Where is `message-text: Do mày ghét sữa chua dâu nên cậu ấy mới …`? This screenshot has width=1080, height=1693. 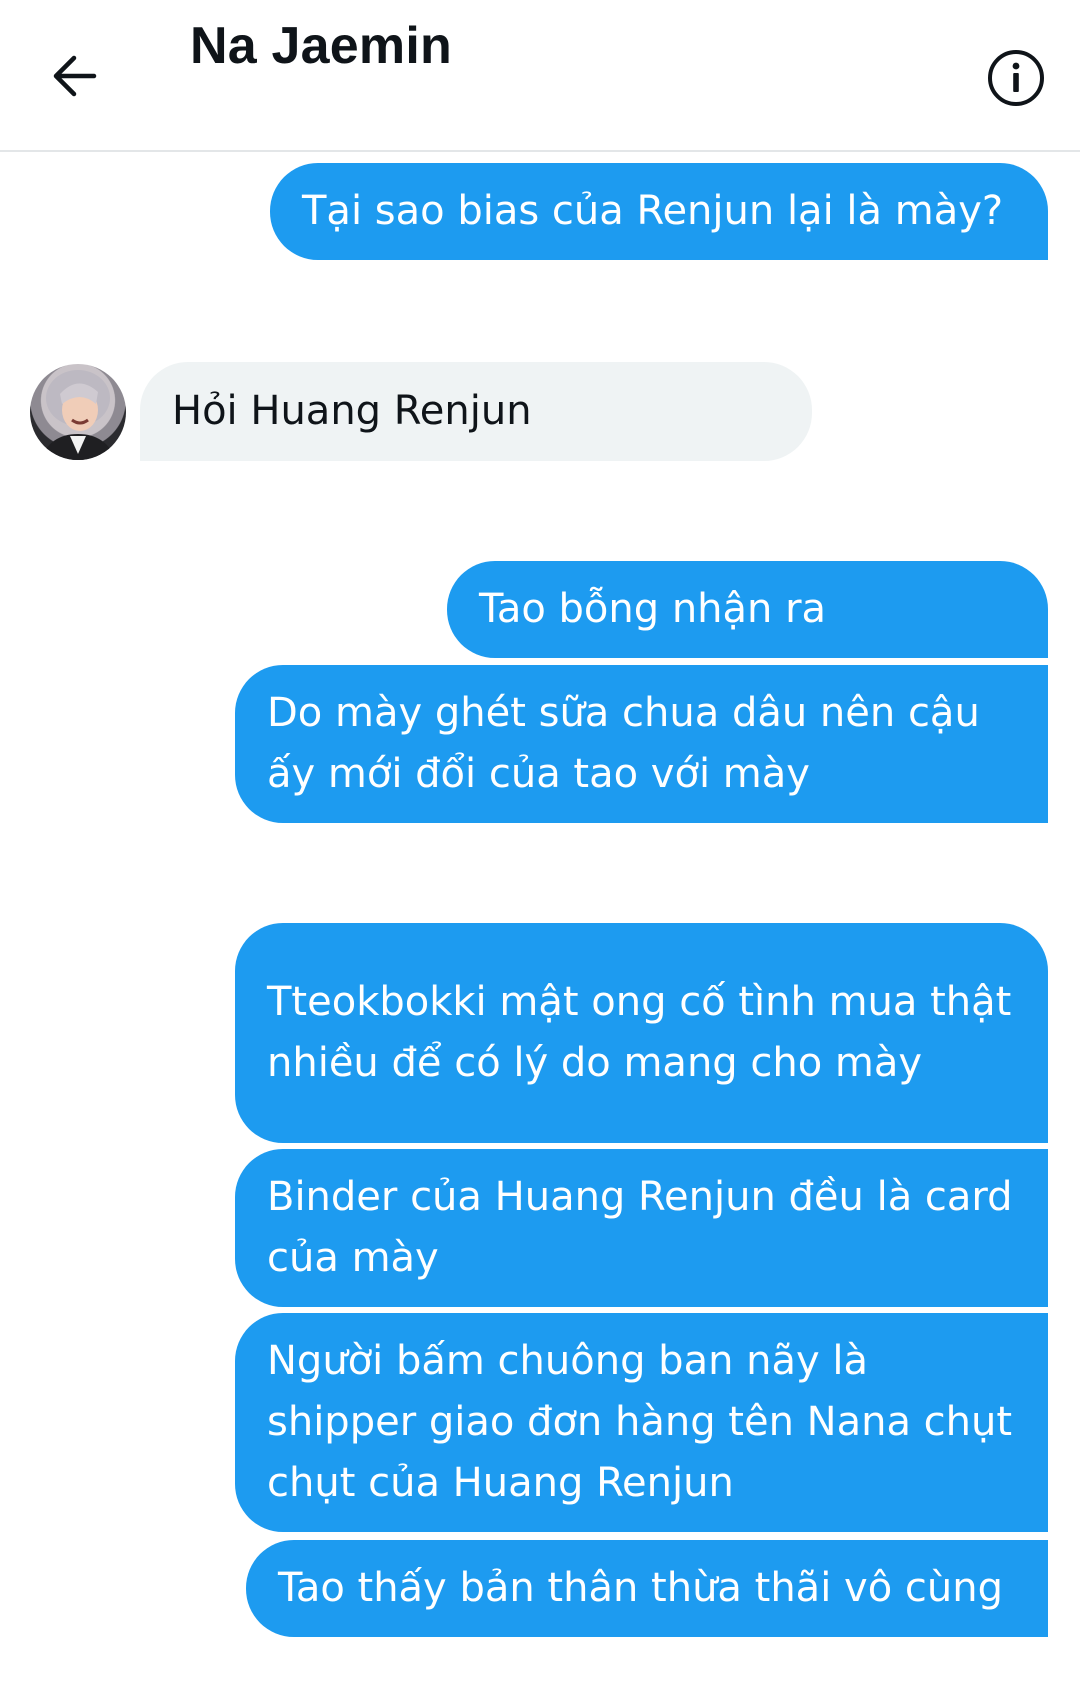 message-text: Do mày ghét sữa chua dâu nên cậu ấy mới … is located at coordinates (623, 743).